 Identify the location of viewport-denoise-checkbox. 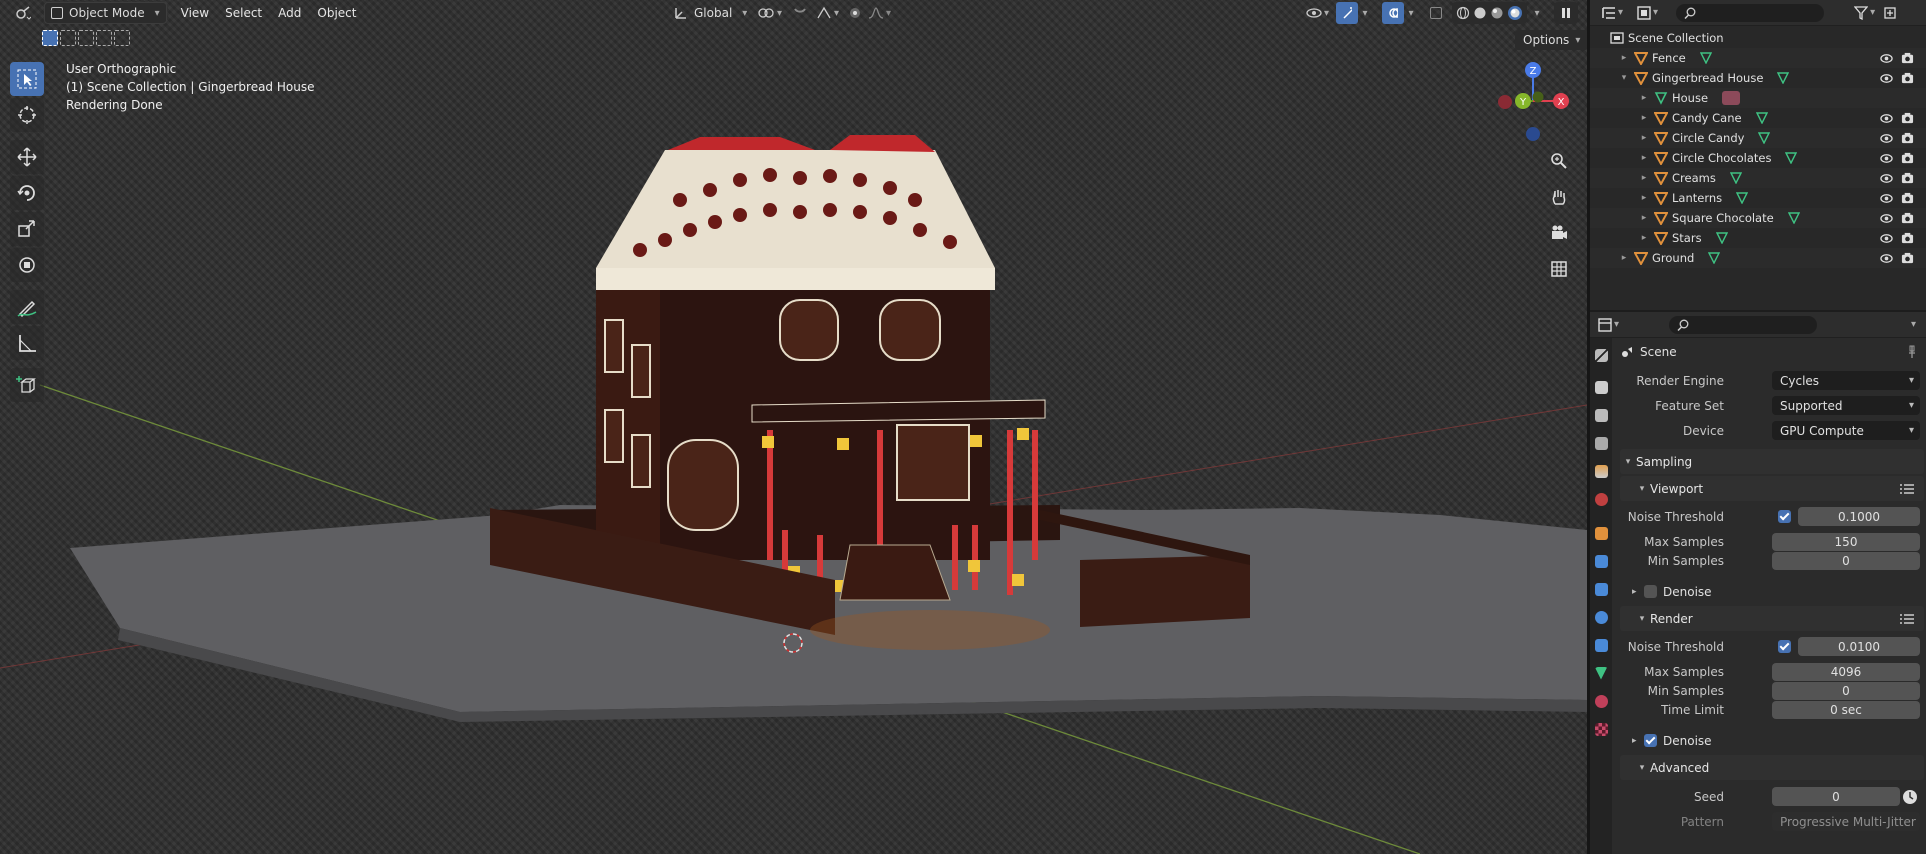
(1650, 591).